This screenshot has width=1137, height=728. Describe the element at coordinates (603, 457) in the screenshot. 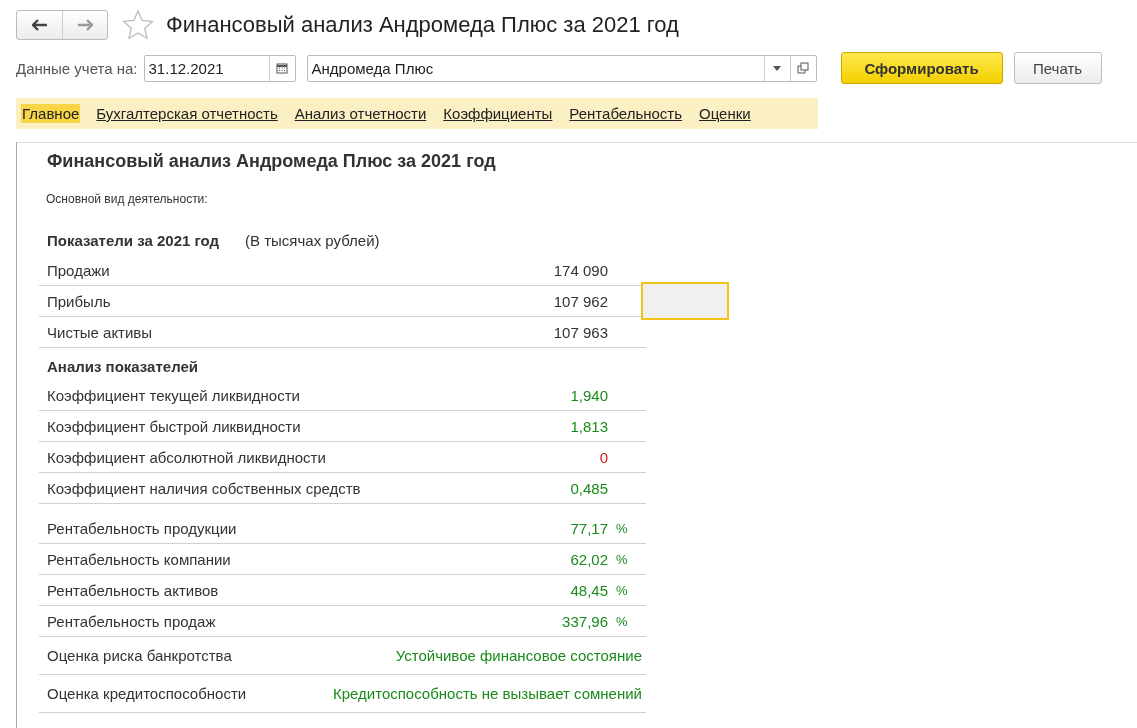

I see `ratio-value: 0` at that location.